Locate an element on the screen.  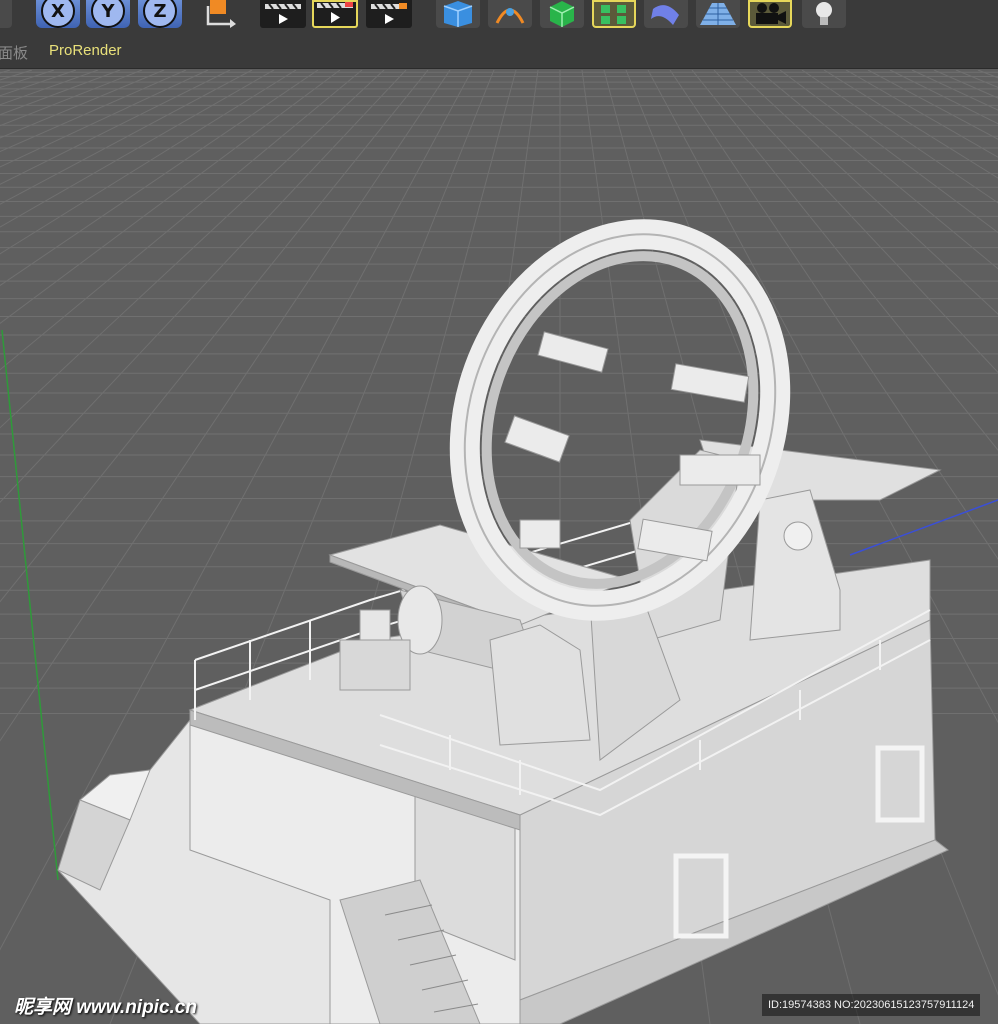
z-axis-lock-button: Z is located at coordinates (160, 14).